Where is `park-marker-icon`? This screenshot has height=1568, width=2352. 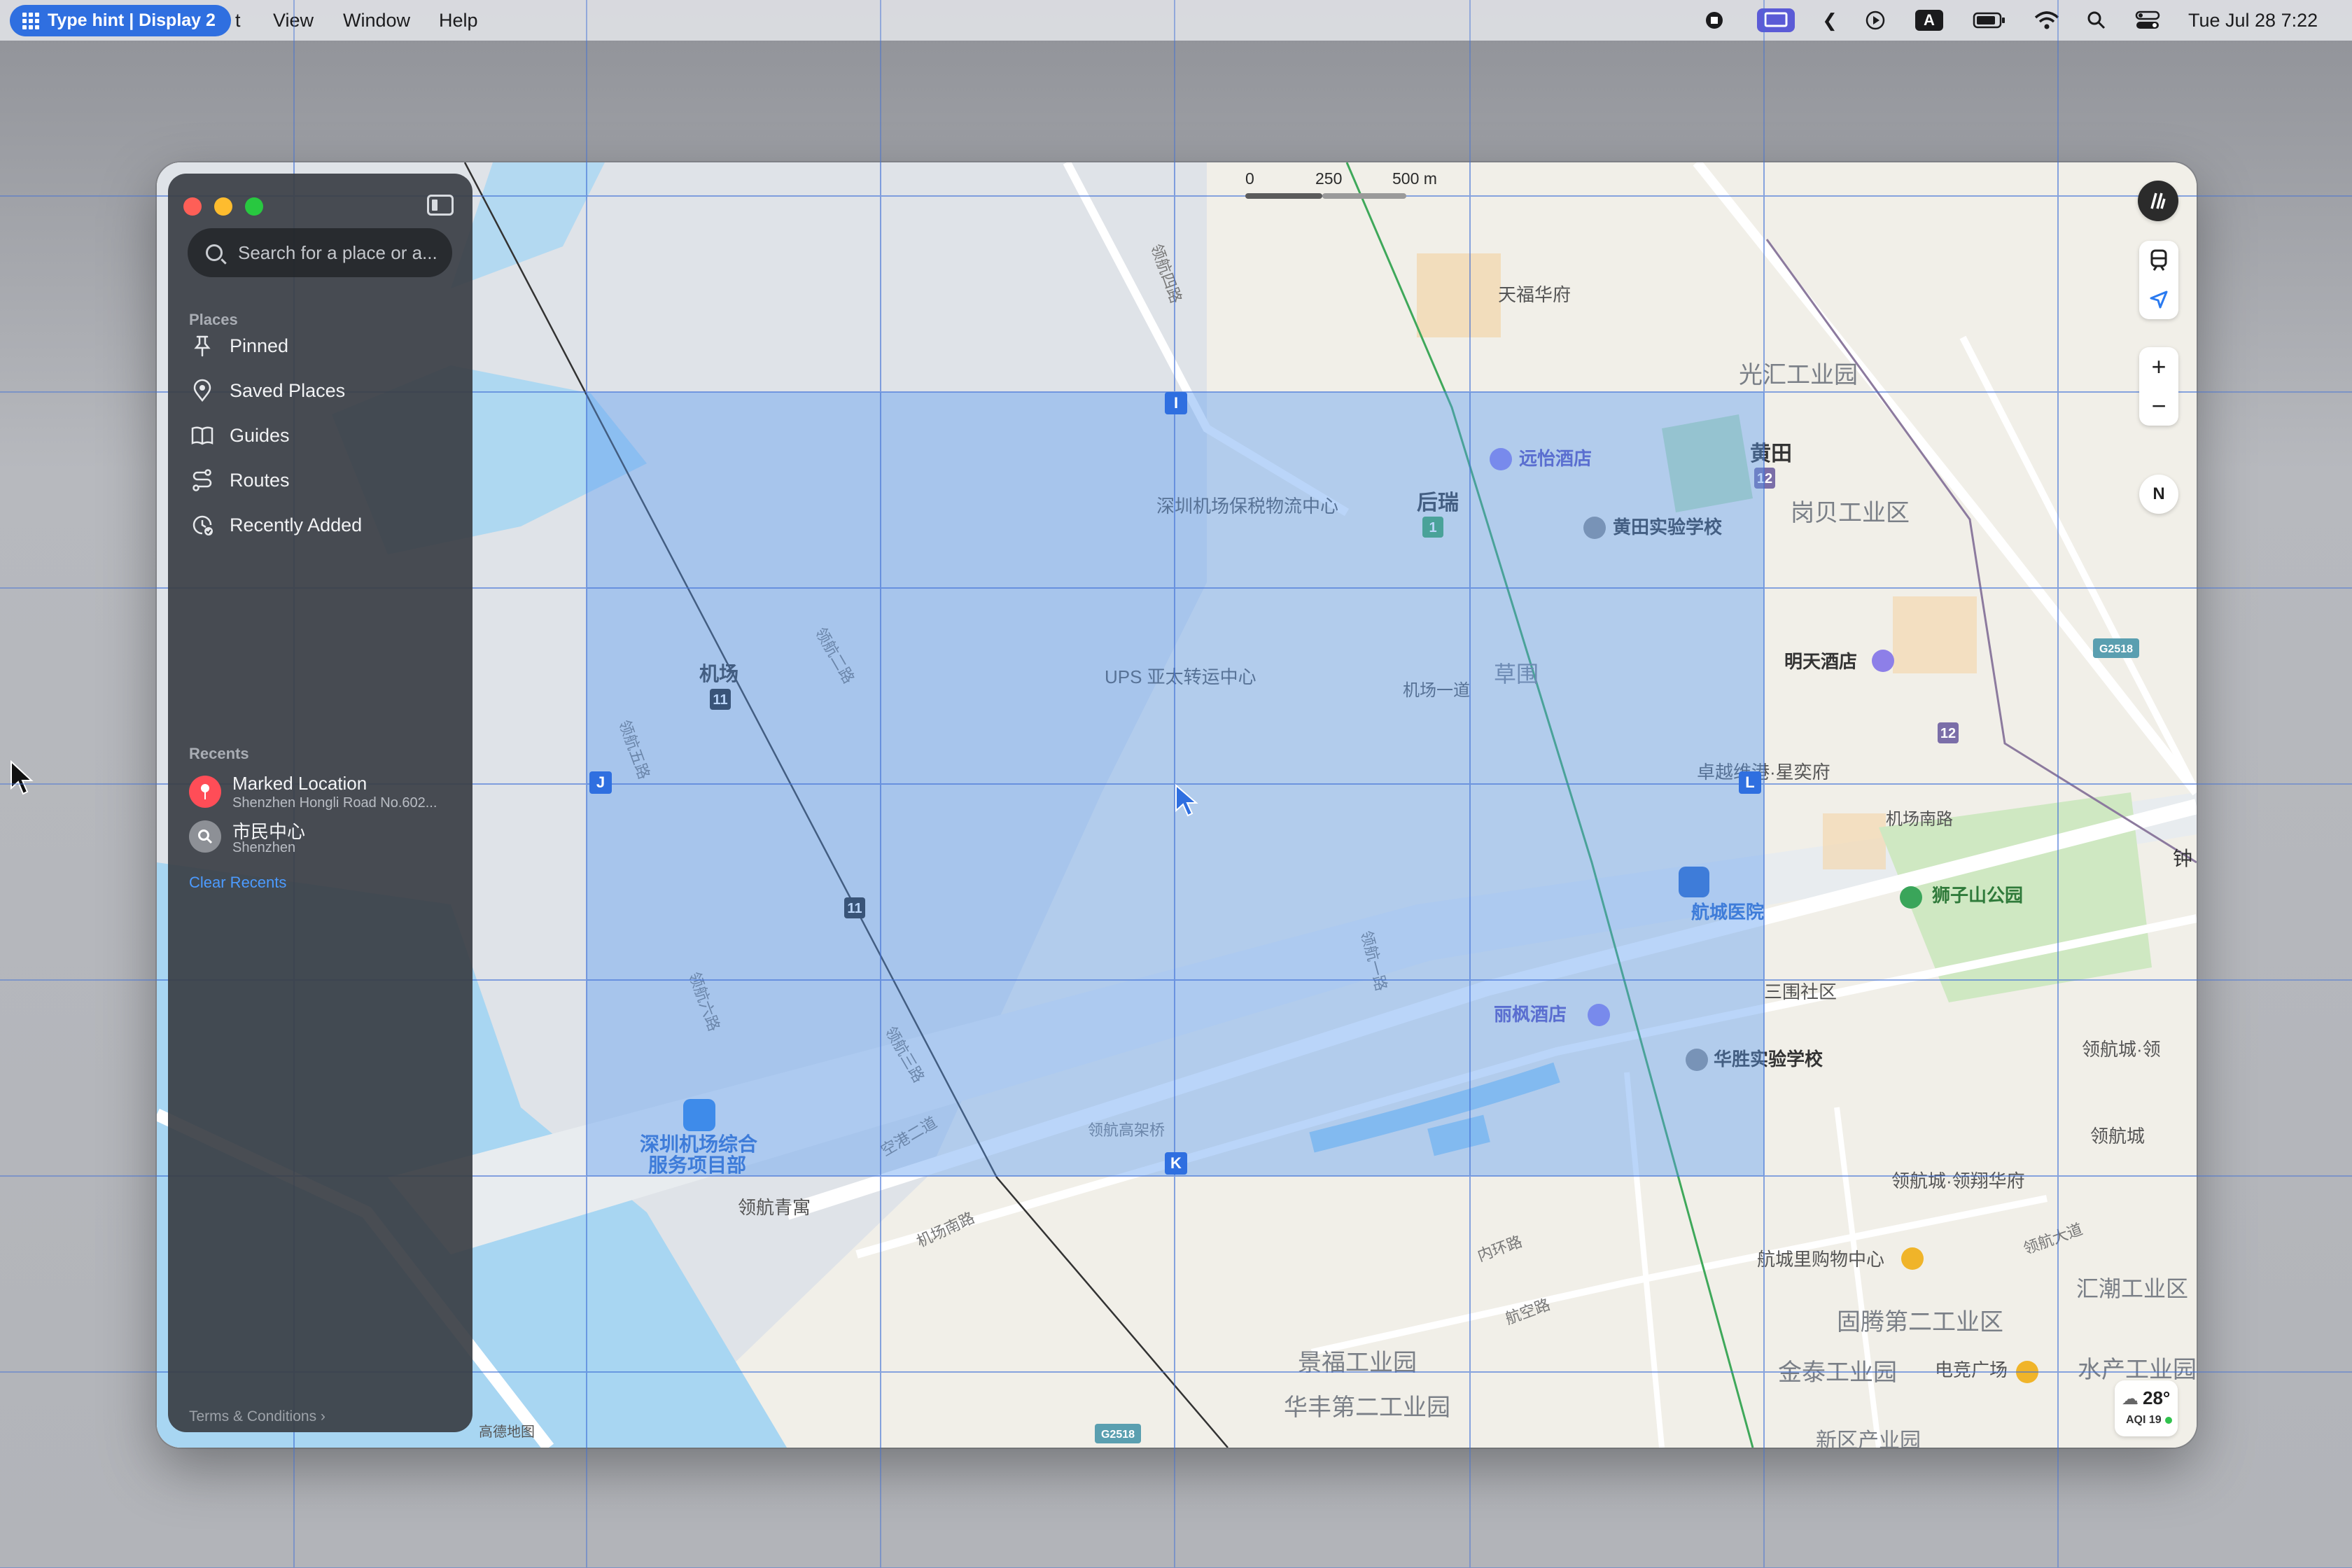
park-marker-icon is located at coordinates (1911, 897).